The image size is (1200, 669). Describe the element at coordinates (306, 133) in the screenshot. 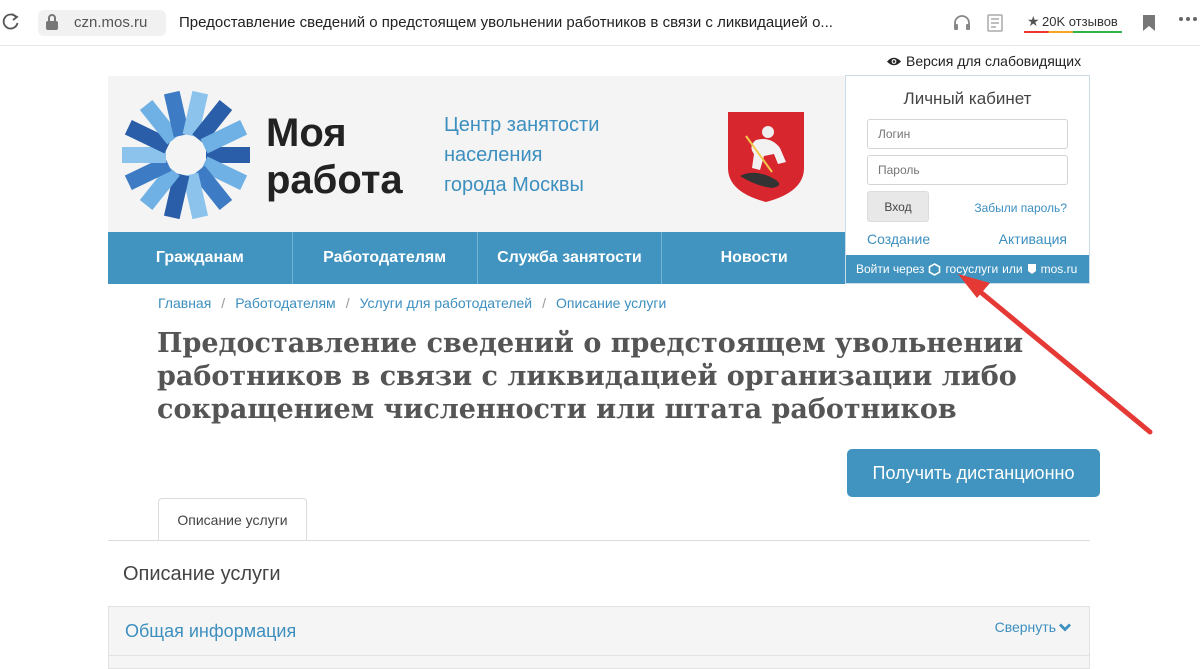

I see `logo-line-1: Моя` at that location.